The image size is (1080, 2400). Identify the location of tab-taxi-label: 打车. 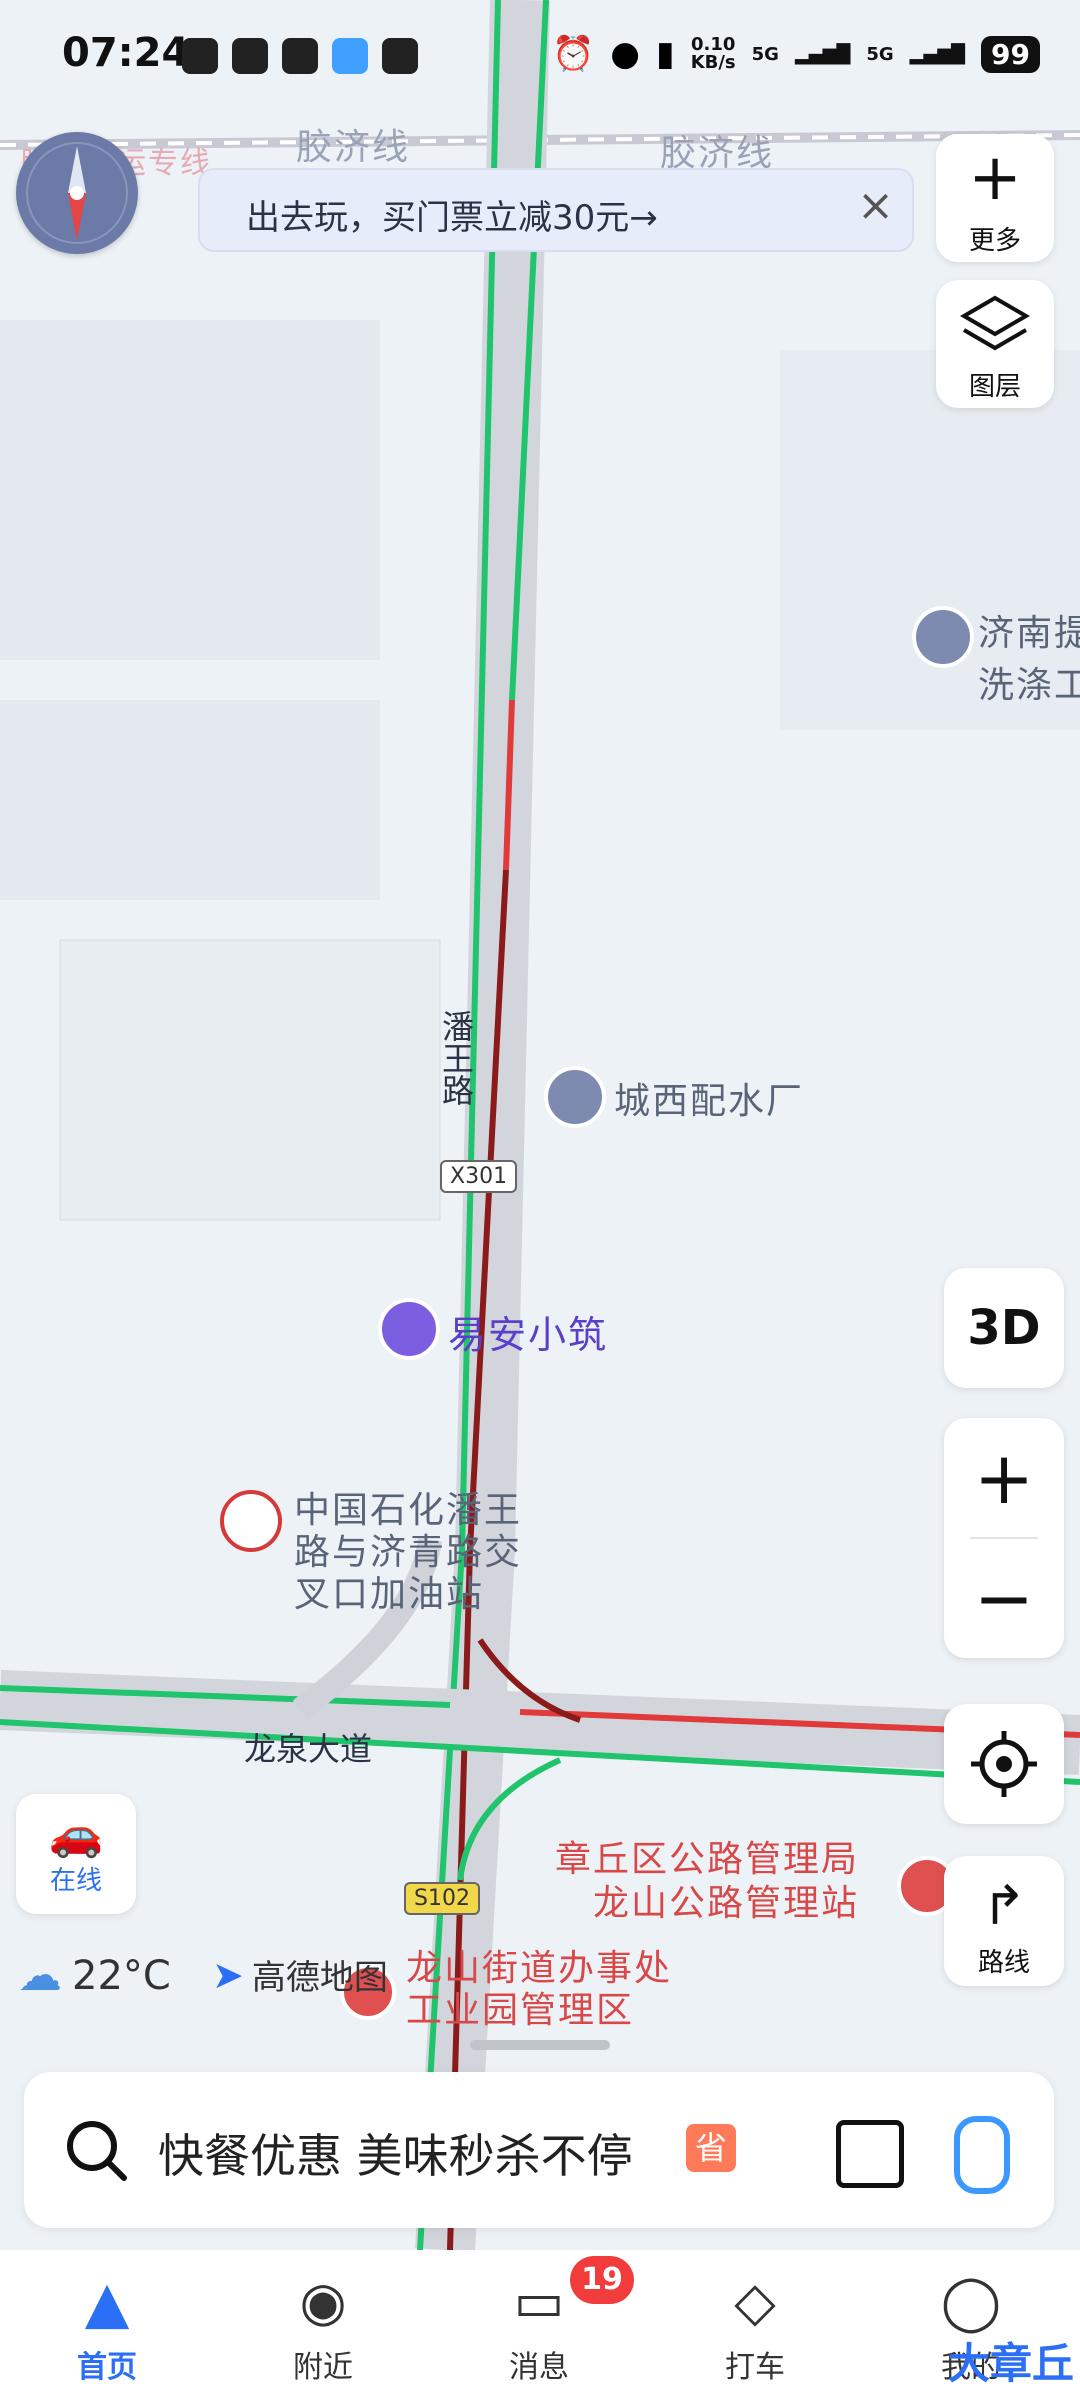
(755, 2367).